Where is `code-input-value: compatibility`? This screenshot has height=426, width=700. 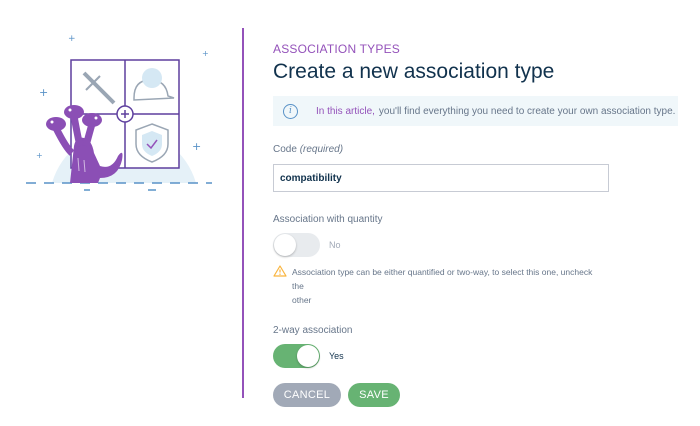
code-input-value: compatibility is located at coordinates (311, 178).